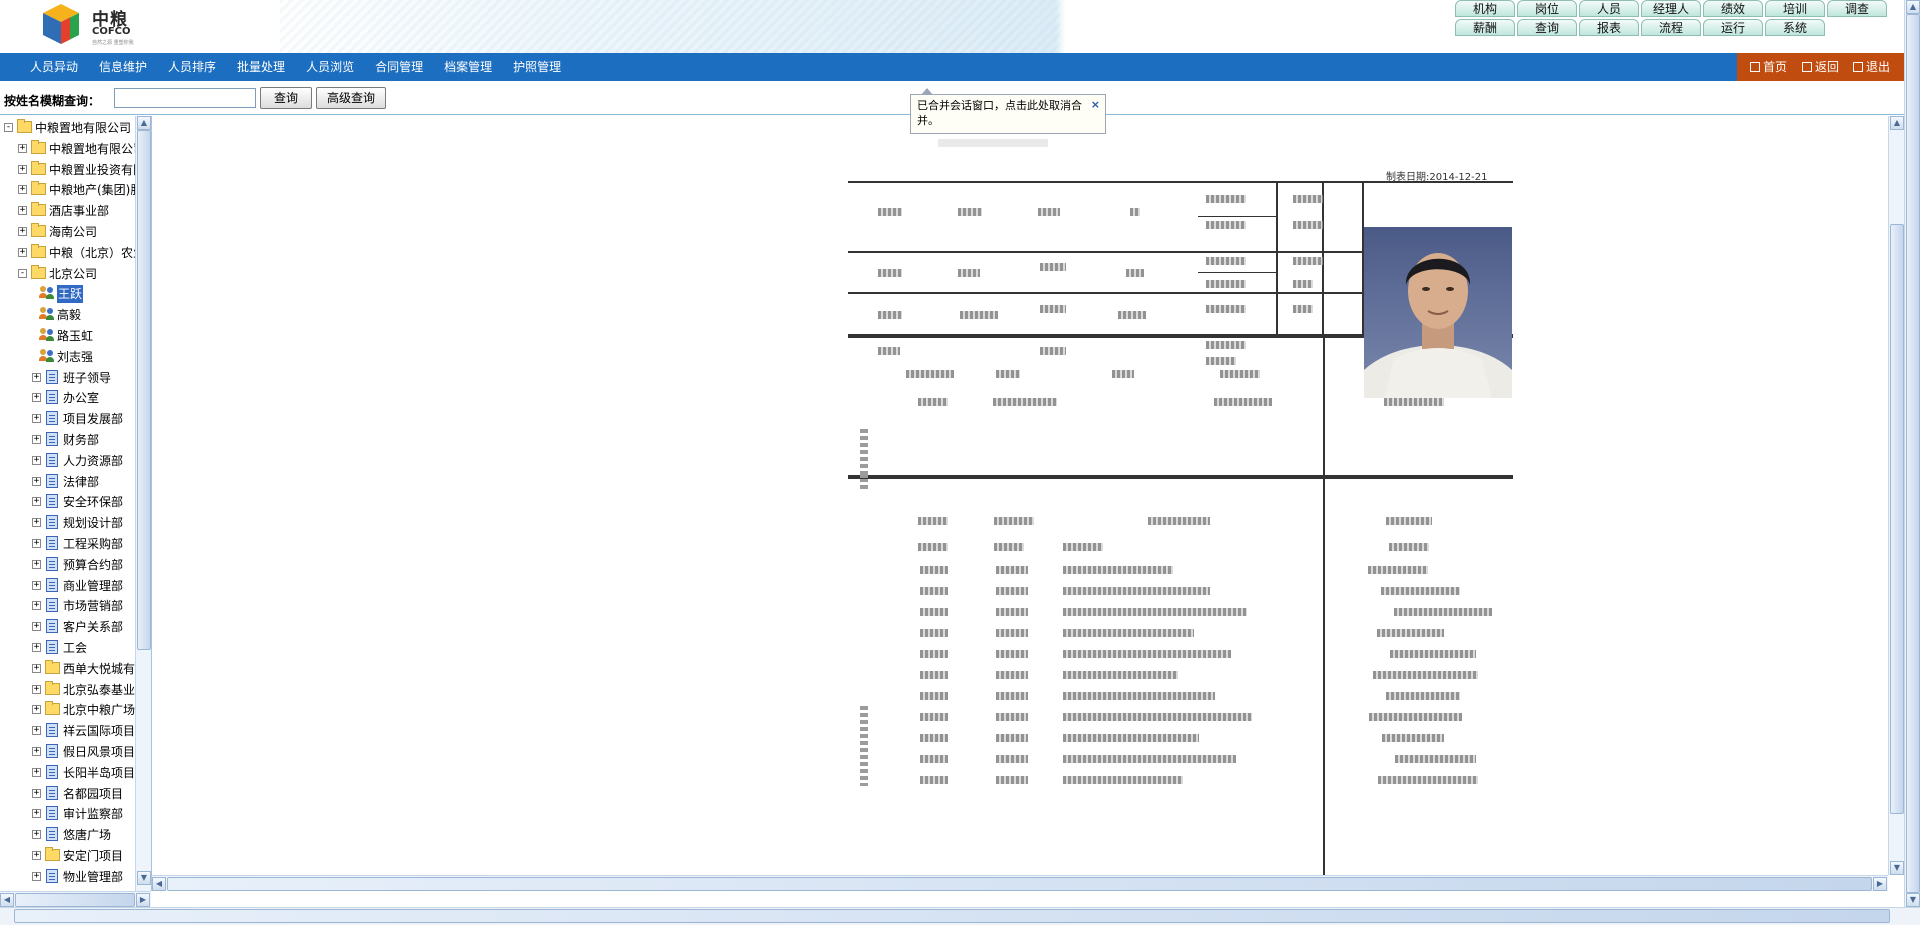 The width and height of the screenshot is (1920, 925). What do you see at coordinates (67, 315) in the screenshot?
I see `tree-node: 高毅` at bounding box center [67, 315].